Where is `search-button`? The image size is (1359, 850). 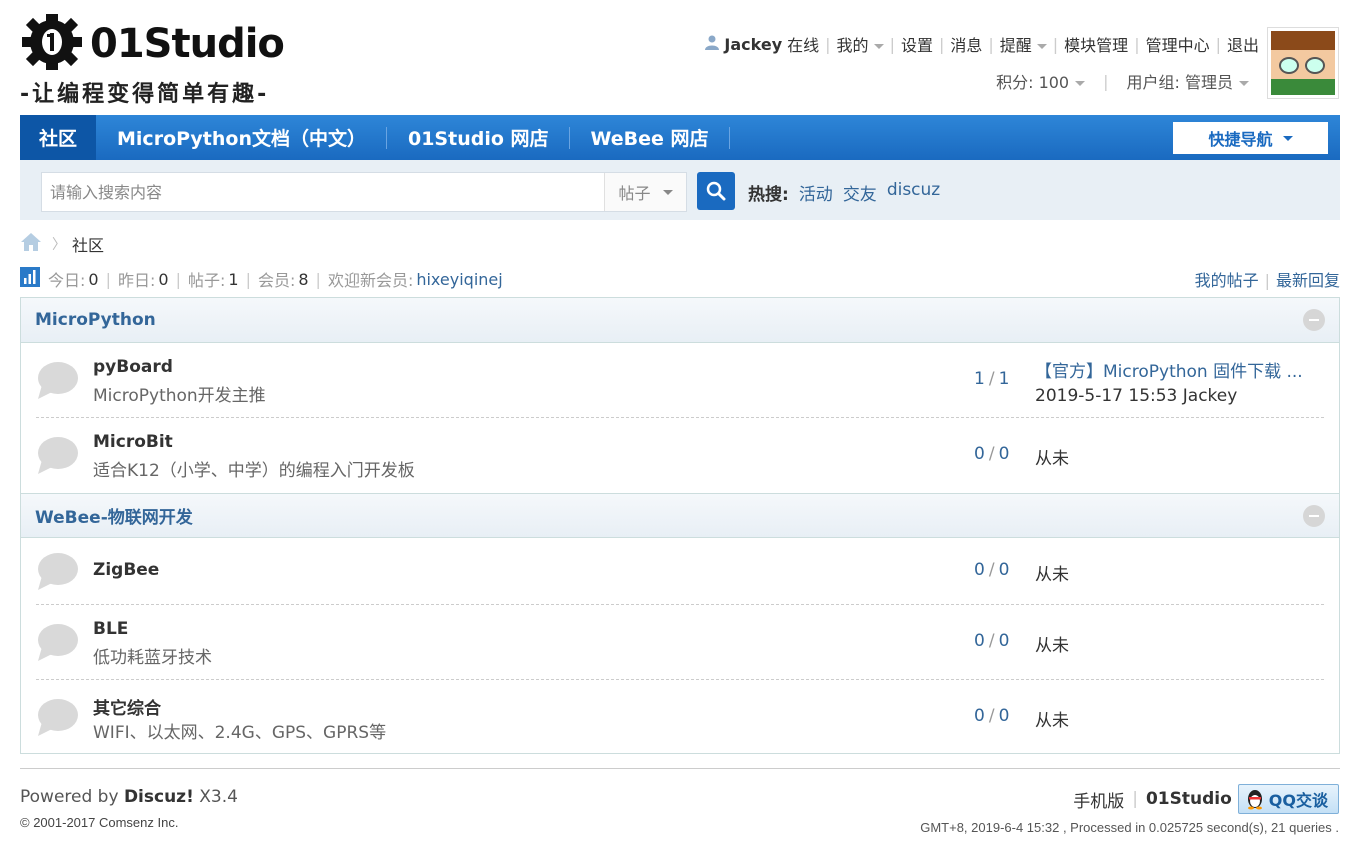 search-button is located at coordinates (716, 191).